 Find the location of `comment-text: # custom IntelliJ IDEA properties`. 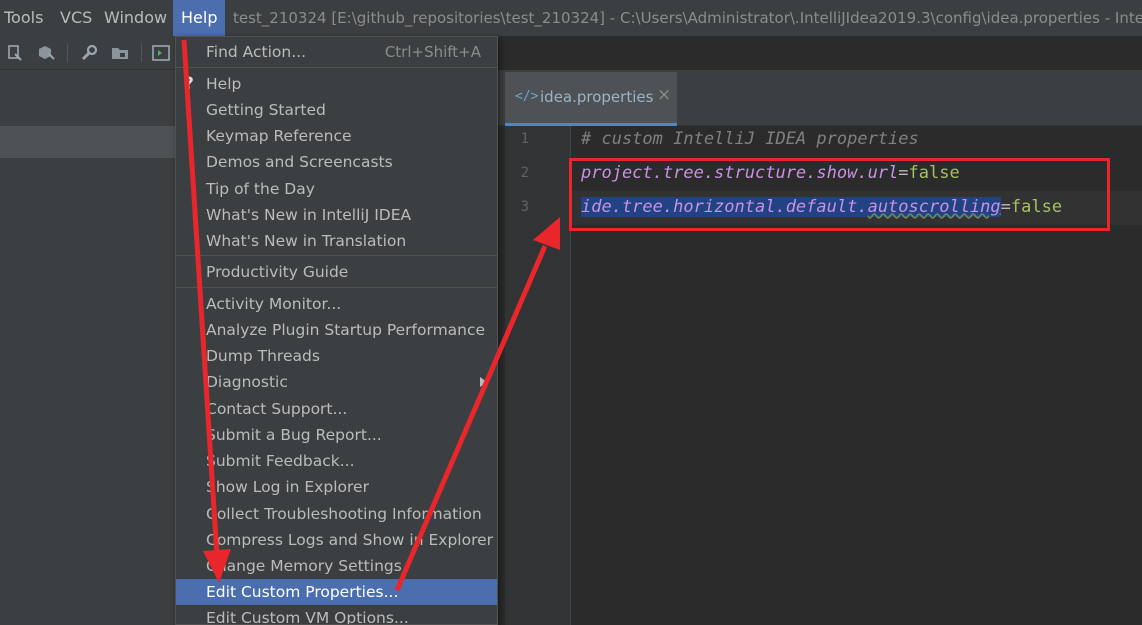

comment-text: # custom IntelliJ IDEA properties is located at coordinates (750, 139).